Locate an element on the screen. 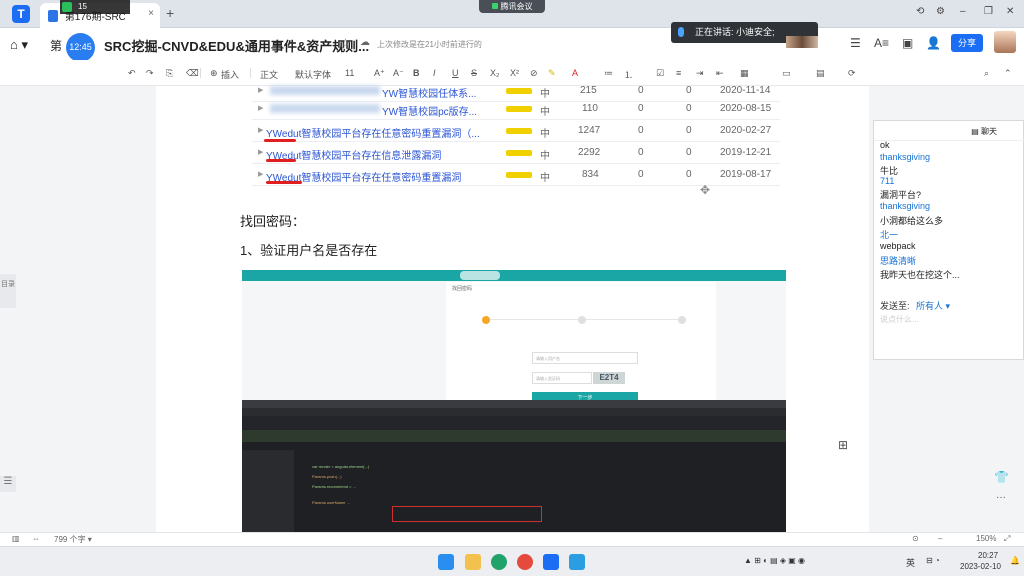 The width and height of the screenshot is (1024, 576). sidebar-icon: ▥ is located at coordinates (16, 538).